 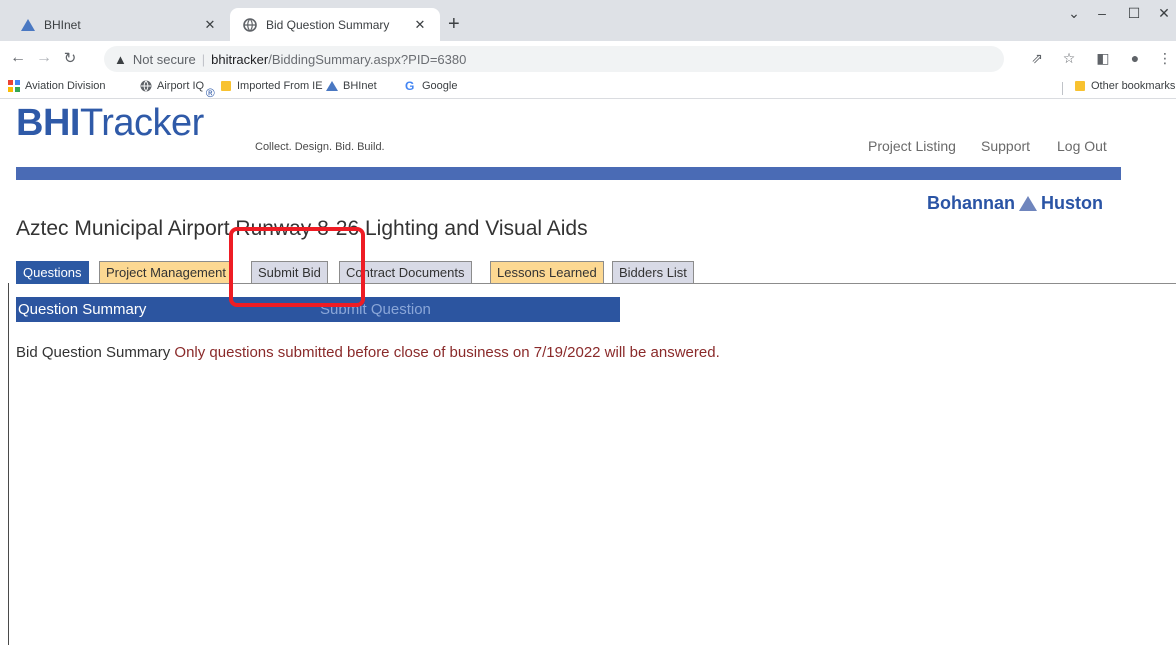 I want to click on forward-arrow-icon: →, so click(x=44, y=58).